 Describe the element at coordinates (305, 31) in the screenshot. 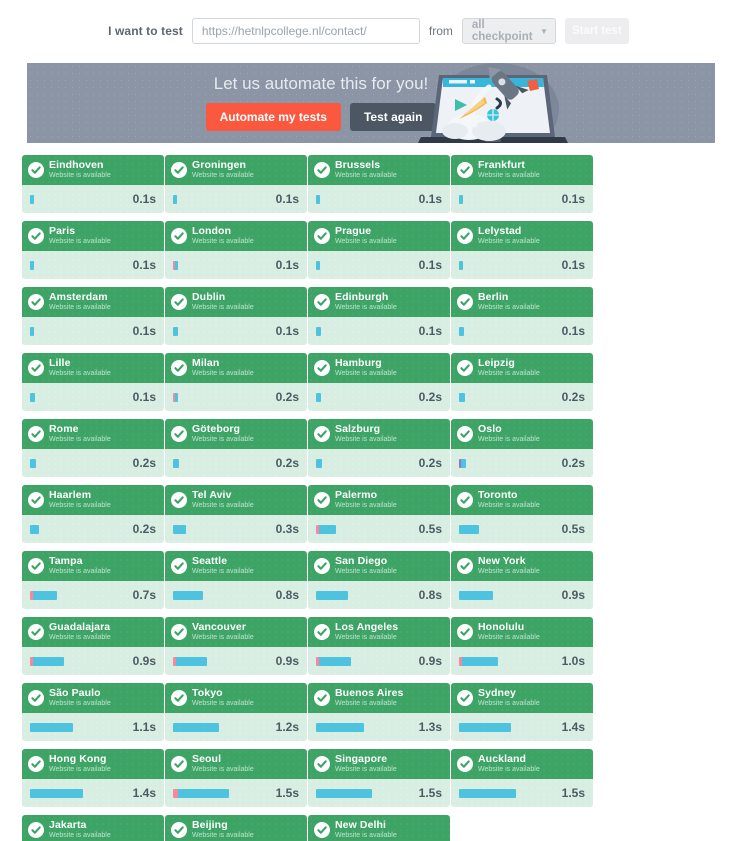

I see `url-input` at that location.